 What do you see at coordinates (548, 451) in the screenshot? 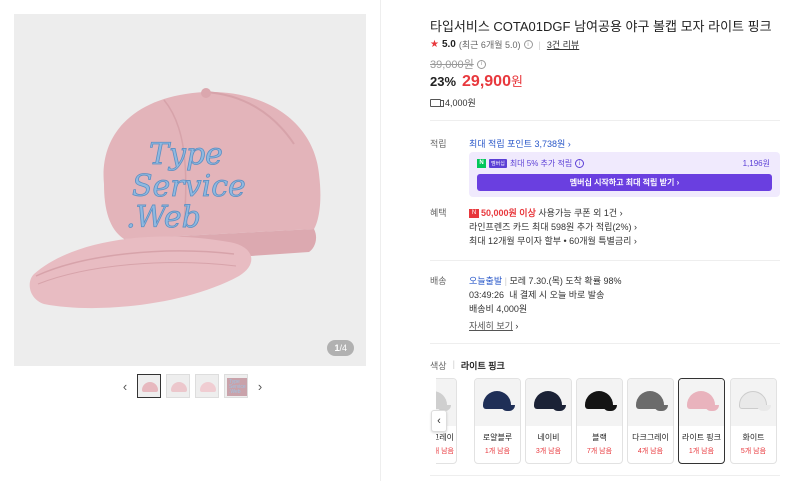
I see `option-stock: 3개 남음` at bounding box center [548, 451].